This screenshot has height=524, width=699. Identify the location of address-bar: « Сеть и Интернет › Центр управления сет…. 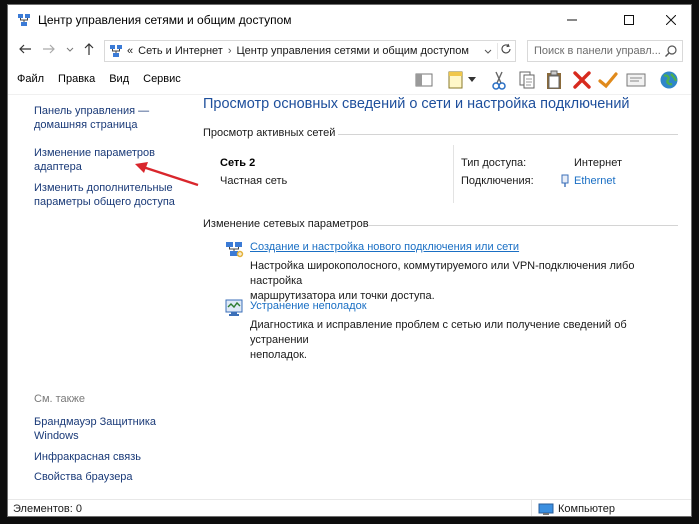
(310, 51).